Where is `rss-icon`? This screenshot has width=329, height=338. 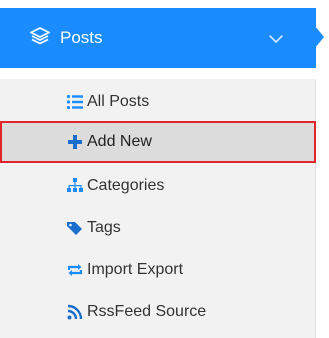 rss-icon is located at coordinates (75, 312).